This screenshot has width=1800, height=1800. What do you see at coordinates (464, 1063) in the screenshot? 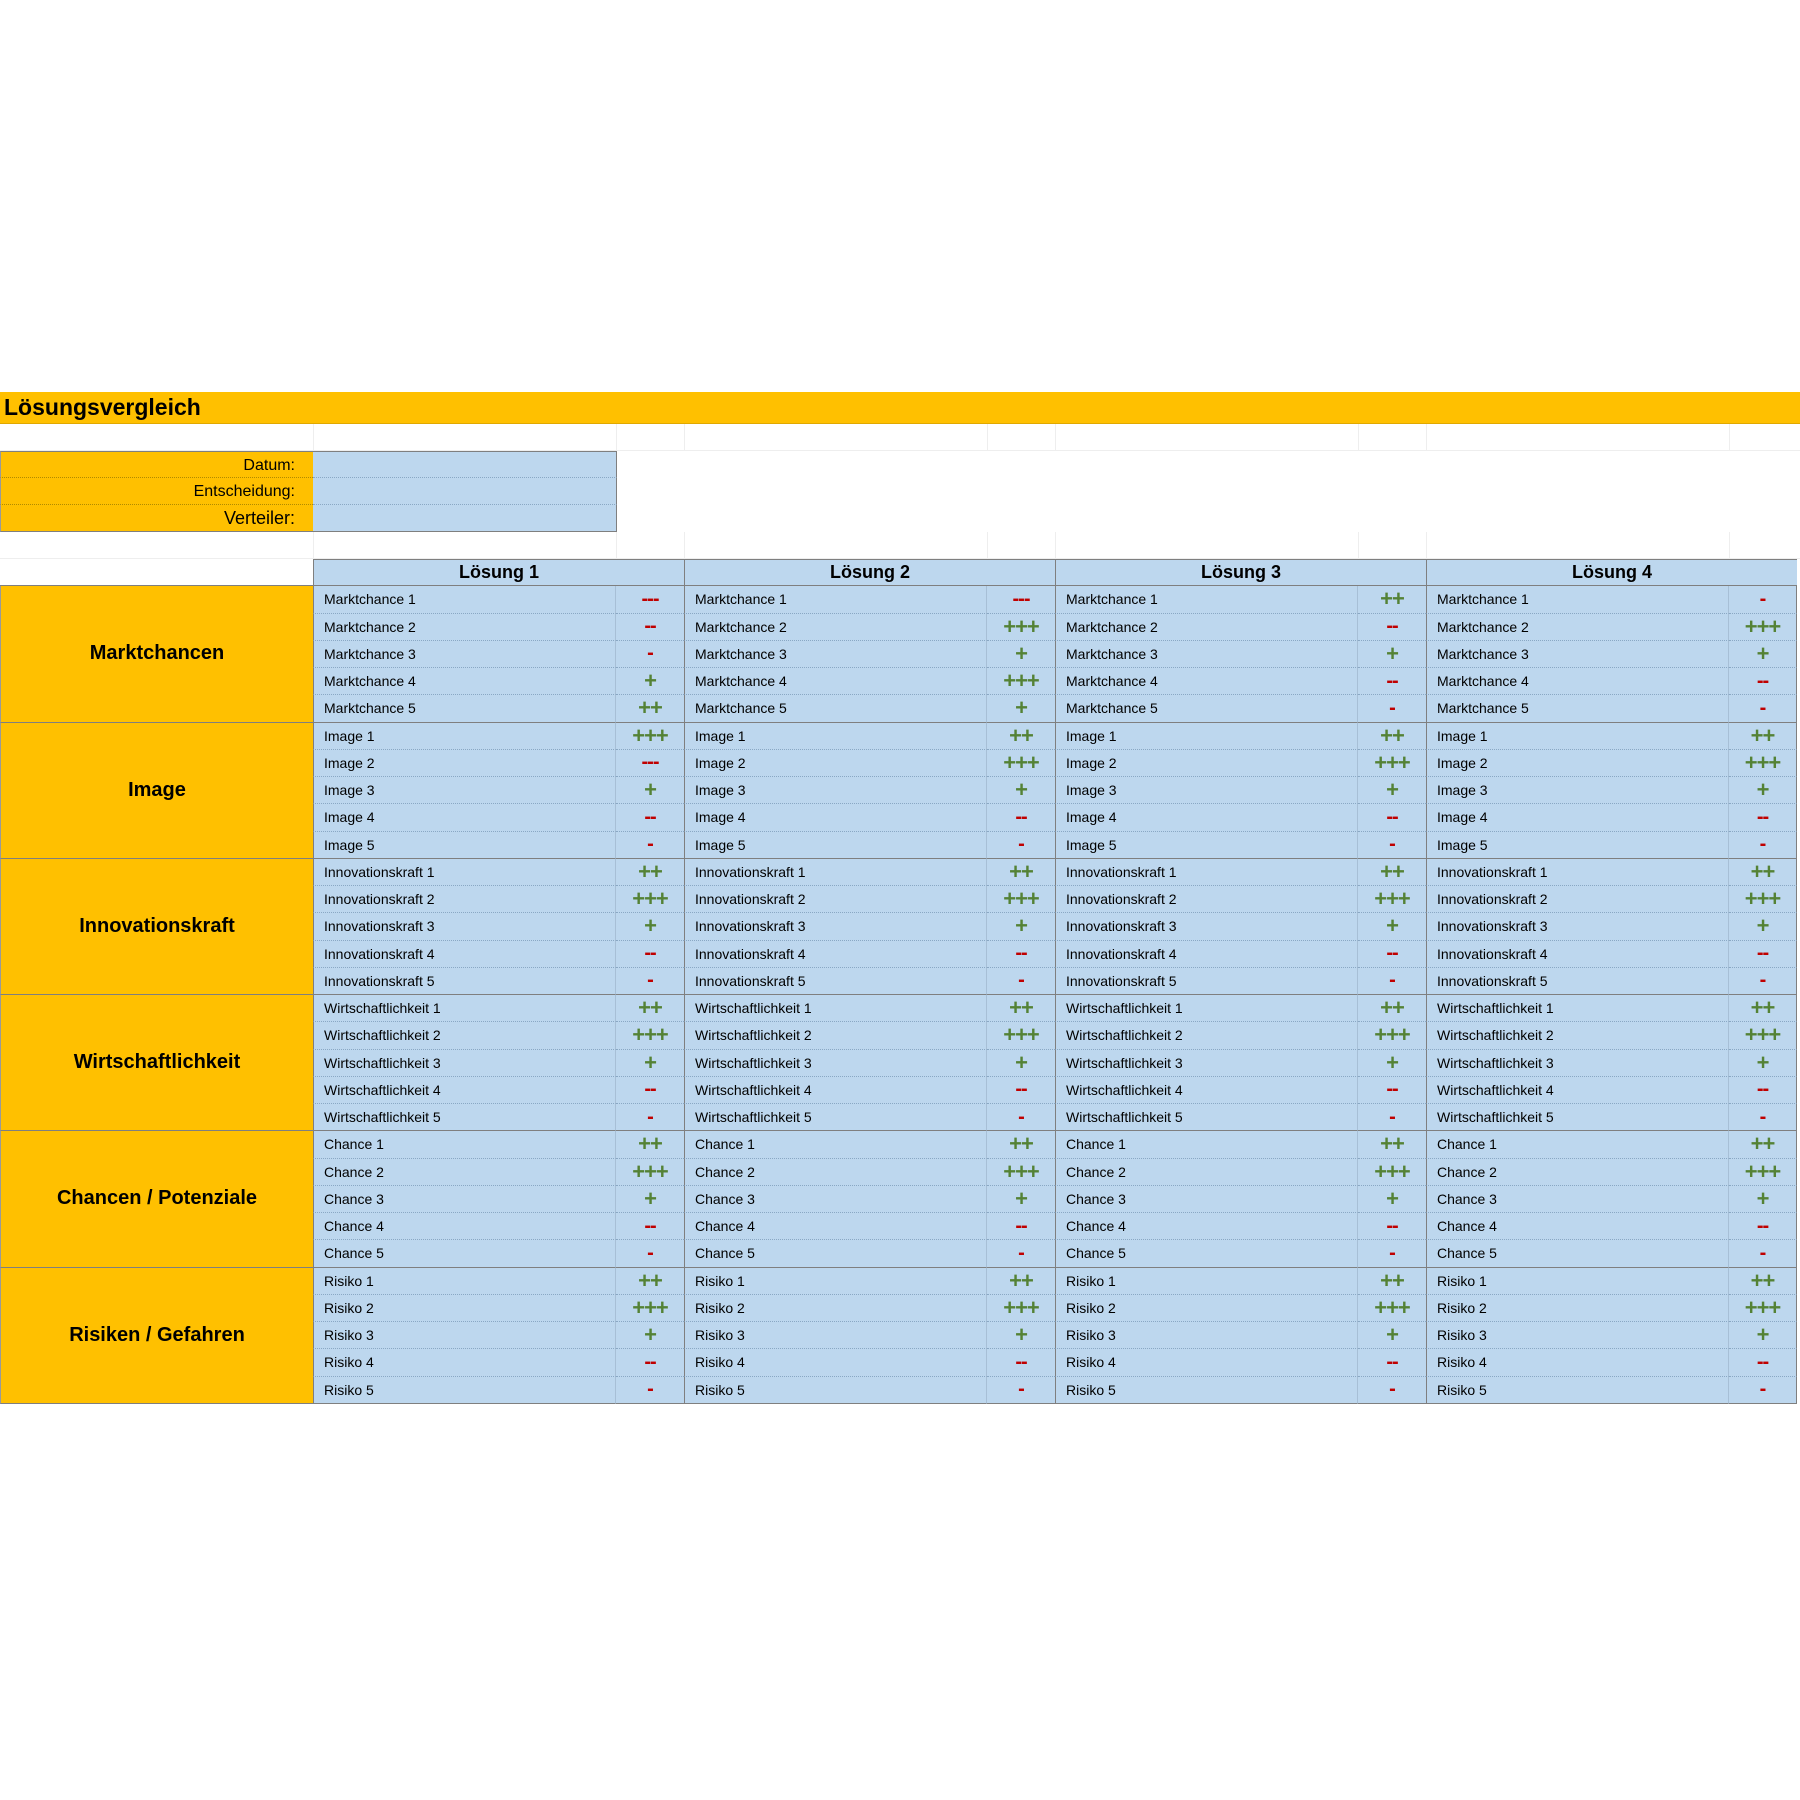
I see `criterion-cell: Wirtschaftlichkeit 3` at bounding box center [464, 1063].